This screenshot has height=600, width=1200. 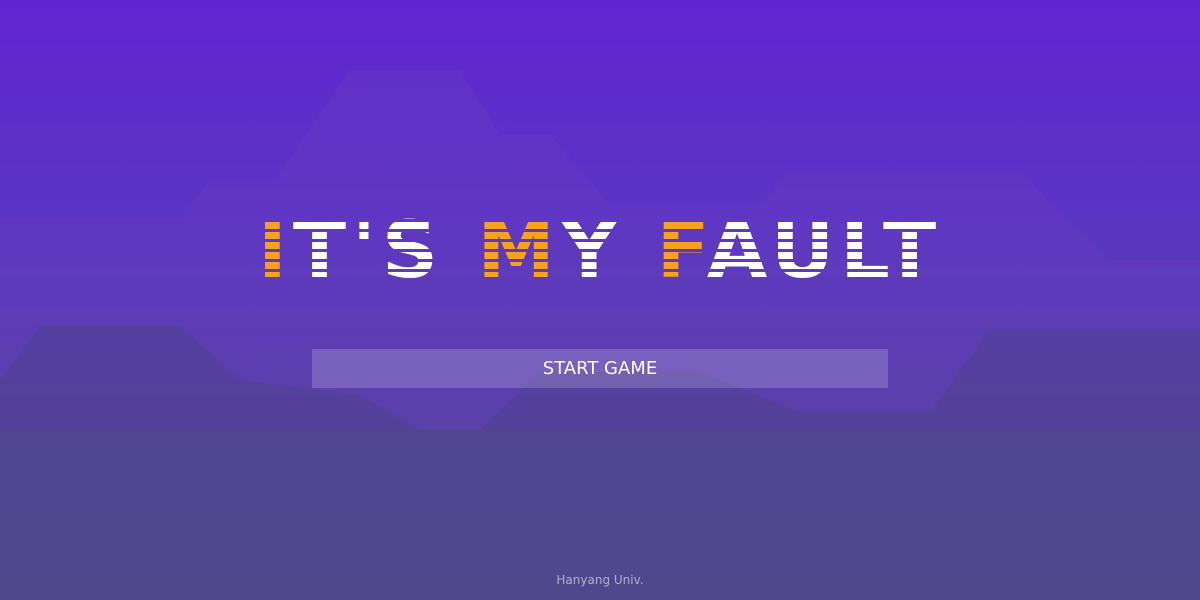 I want to click on game-title: IT'S MY FAULT, so click(x=600, y=251).